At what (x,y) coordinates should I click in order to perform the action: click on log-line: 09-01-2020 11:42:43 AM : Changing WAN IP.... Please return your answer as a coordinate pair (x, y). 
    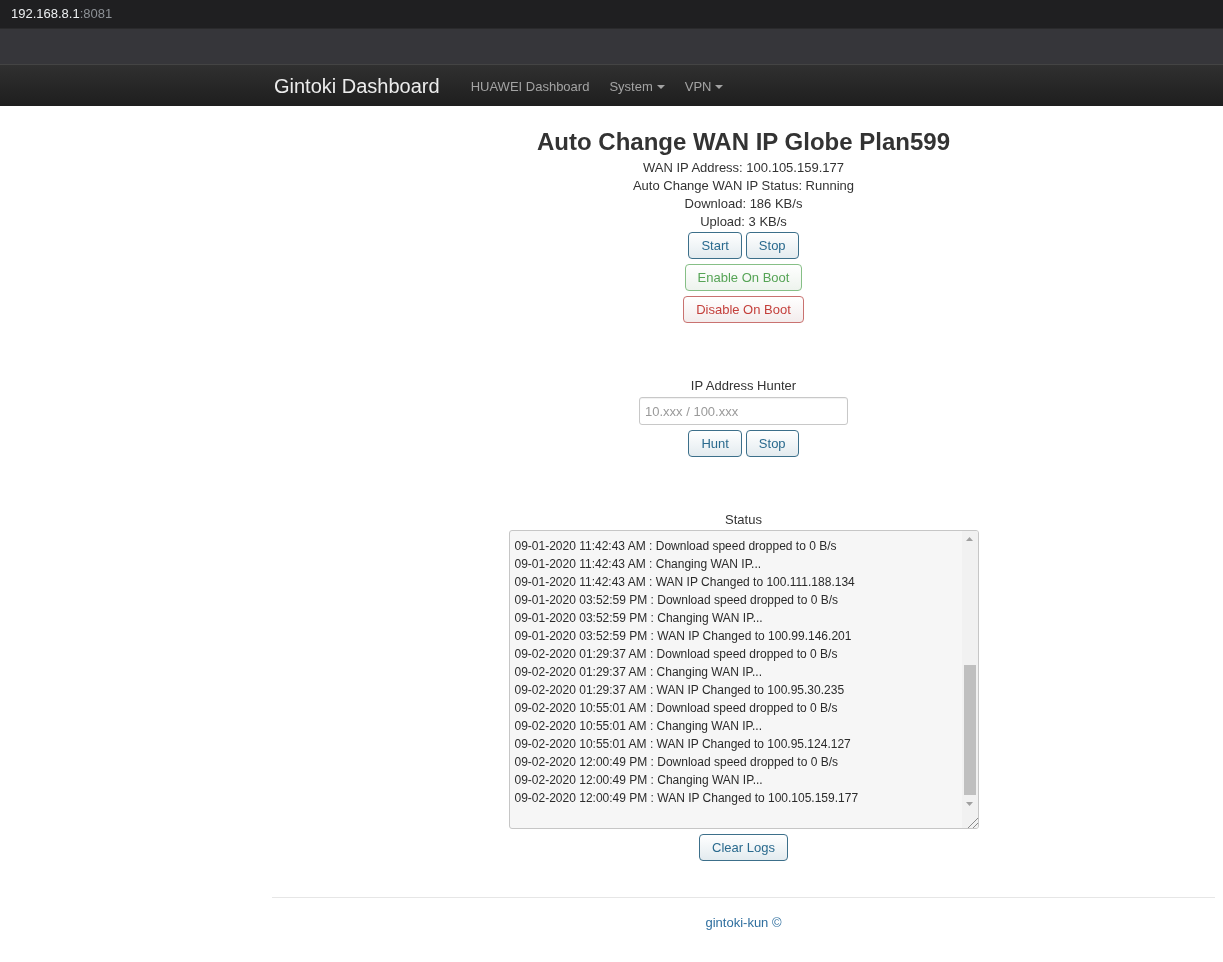
    Looking at the image, I should click on (638, 564).